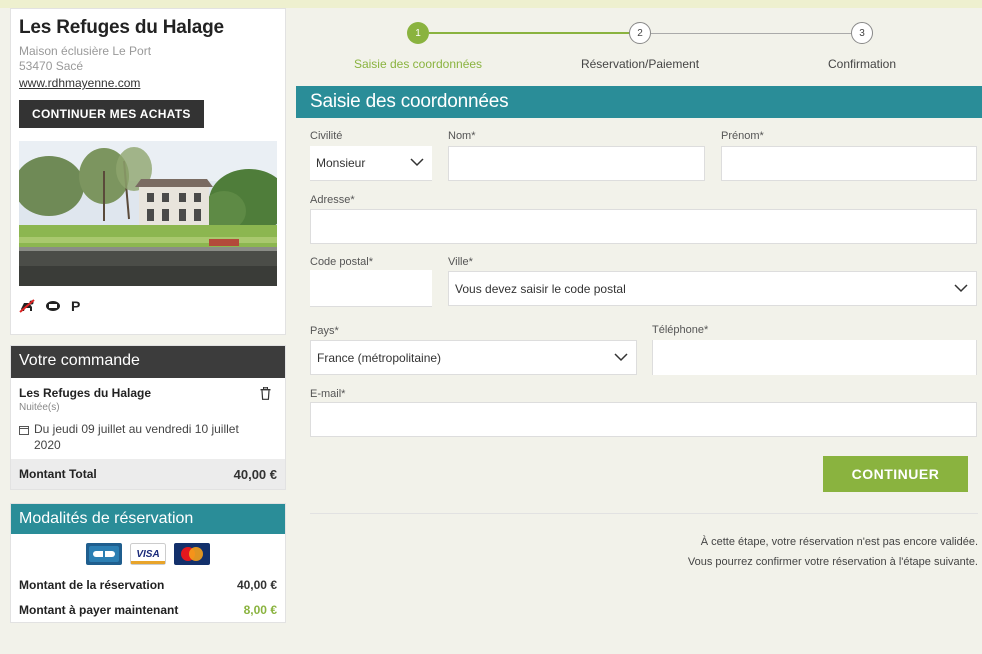  I want to click on top-band, so click(491, 4).